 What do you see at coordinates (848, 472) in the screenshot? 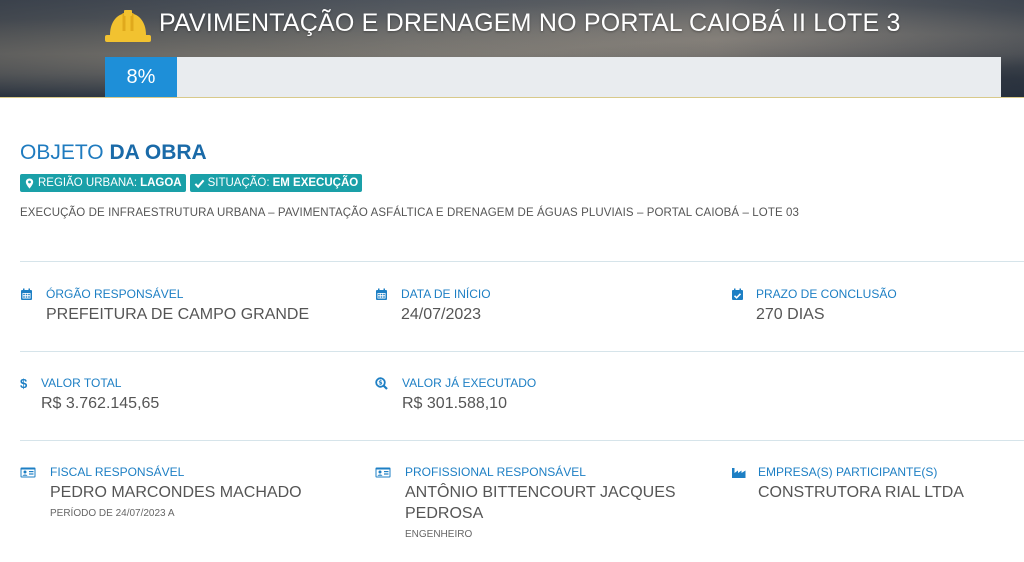
I see `field-label: EMPRESA(S) PARTICIPANTE(S)` at bounding box center [848, 472].